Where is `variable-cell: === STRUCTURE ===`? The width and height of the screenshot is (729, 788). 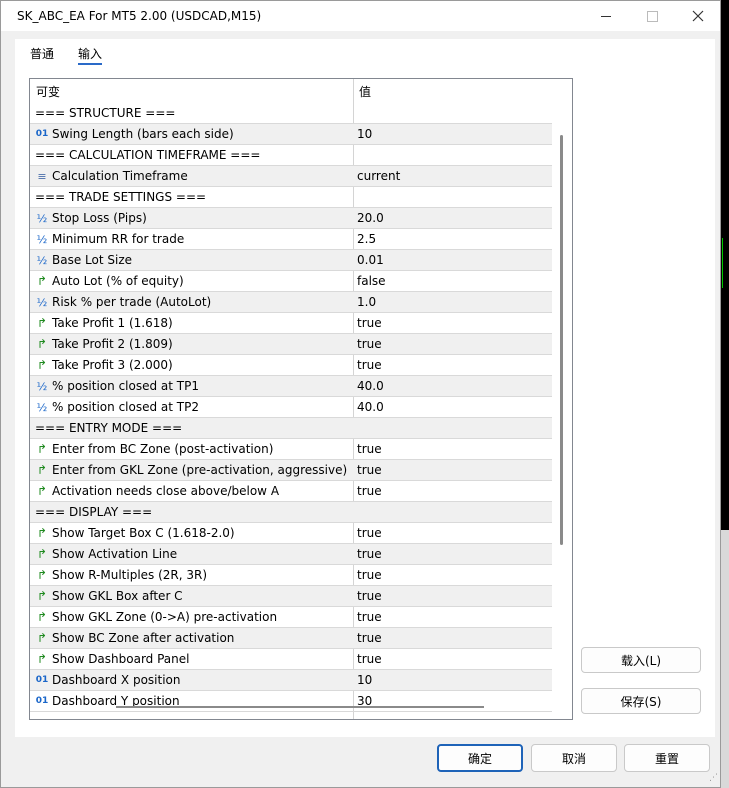
variable-cell: === STRUCTURE === is located at coordinates (194, 113).